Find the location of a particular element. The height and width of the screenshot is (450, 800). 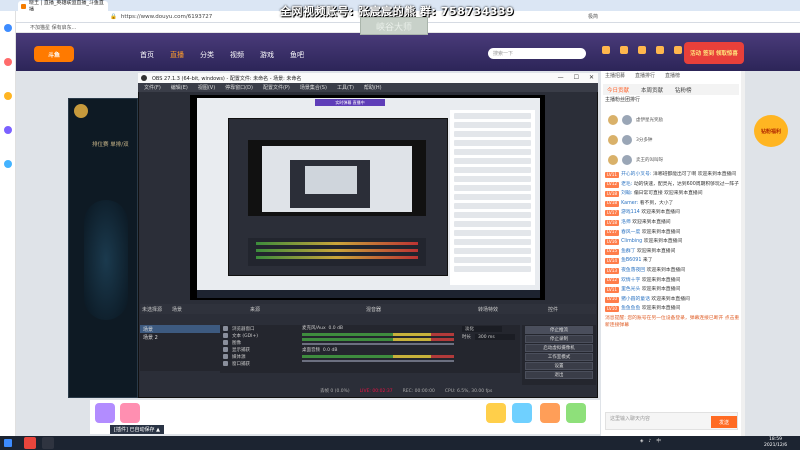

chat-username: 消息提醒: is located at coordinates (615, 318).